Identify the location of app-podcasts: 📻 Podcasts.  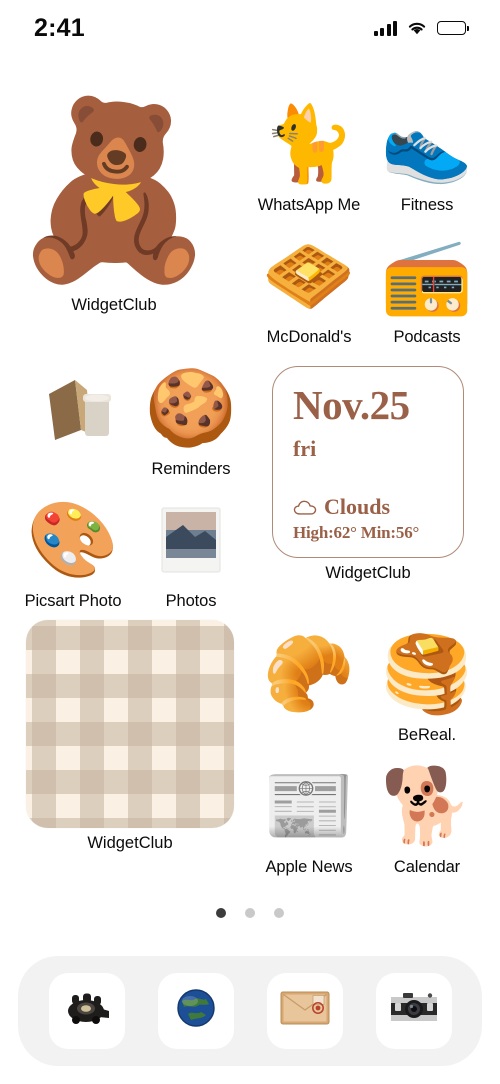
(427, 287).